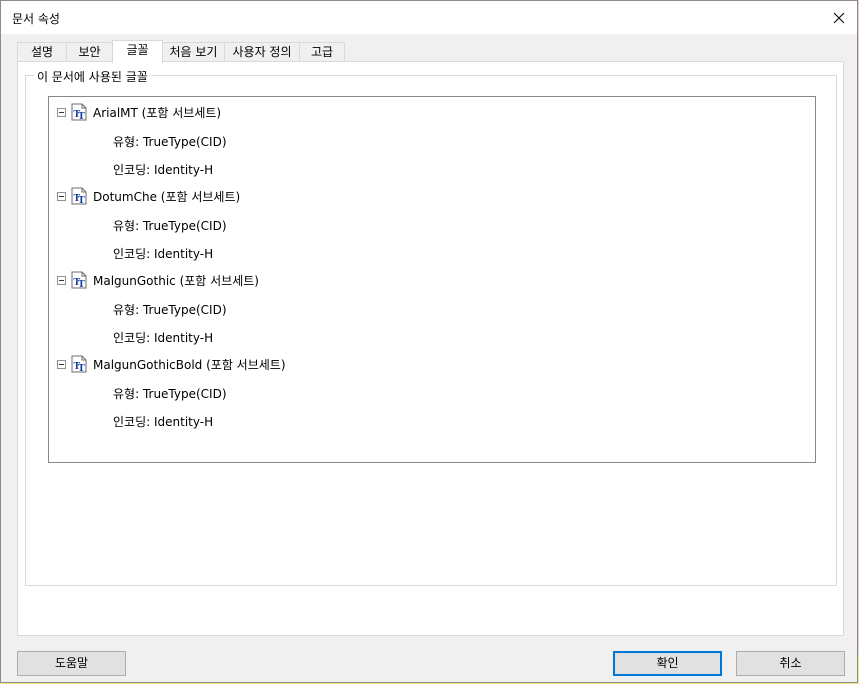  I want to click on tab-description: 설명, so click(42, 51).